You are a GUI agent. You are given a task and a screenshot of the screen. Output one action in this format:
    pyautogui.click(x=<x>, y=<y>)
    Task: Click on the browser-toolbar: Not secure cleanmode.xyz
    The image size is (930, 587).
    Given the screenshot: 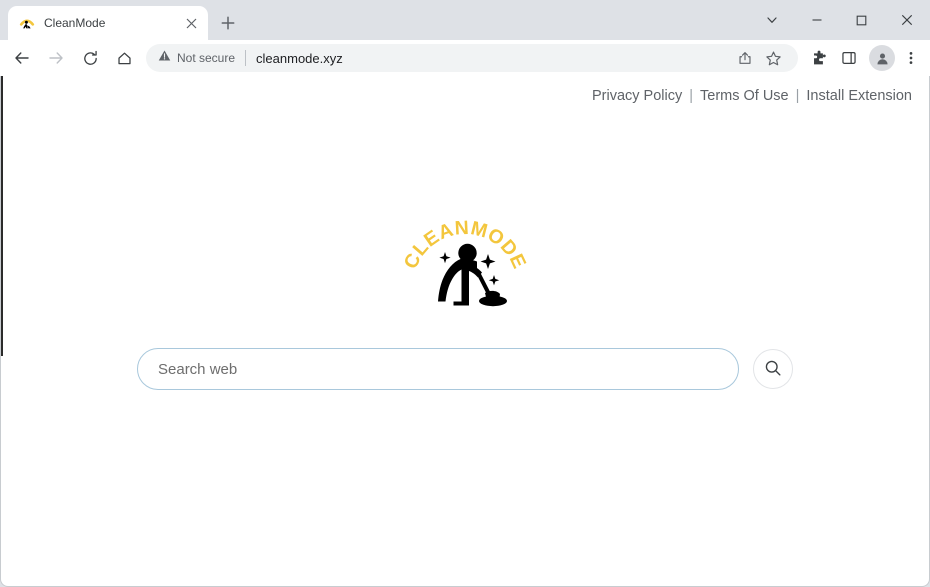 What is the action you would take?
    pyautogui.click(x=465, y=58)
    